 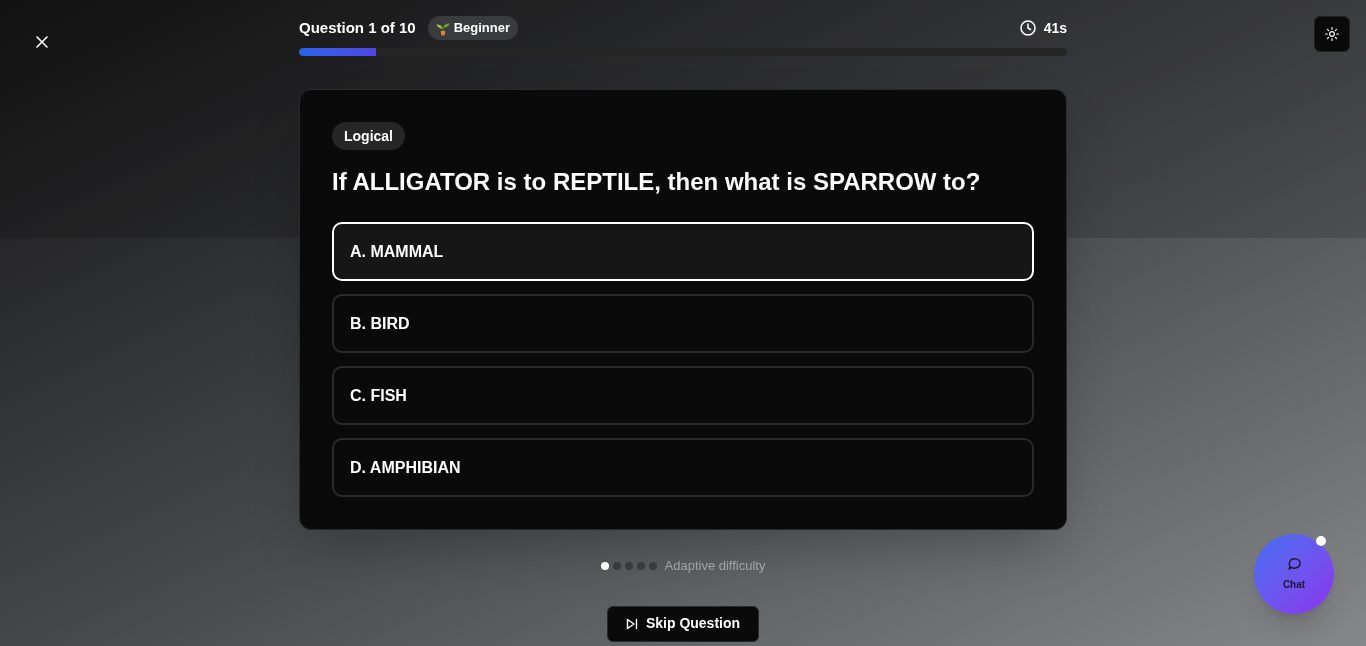 I want to click on clock-icon, so click(x=1027, y=28).